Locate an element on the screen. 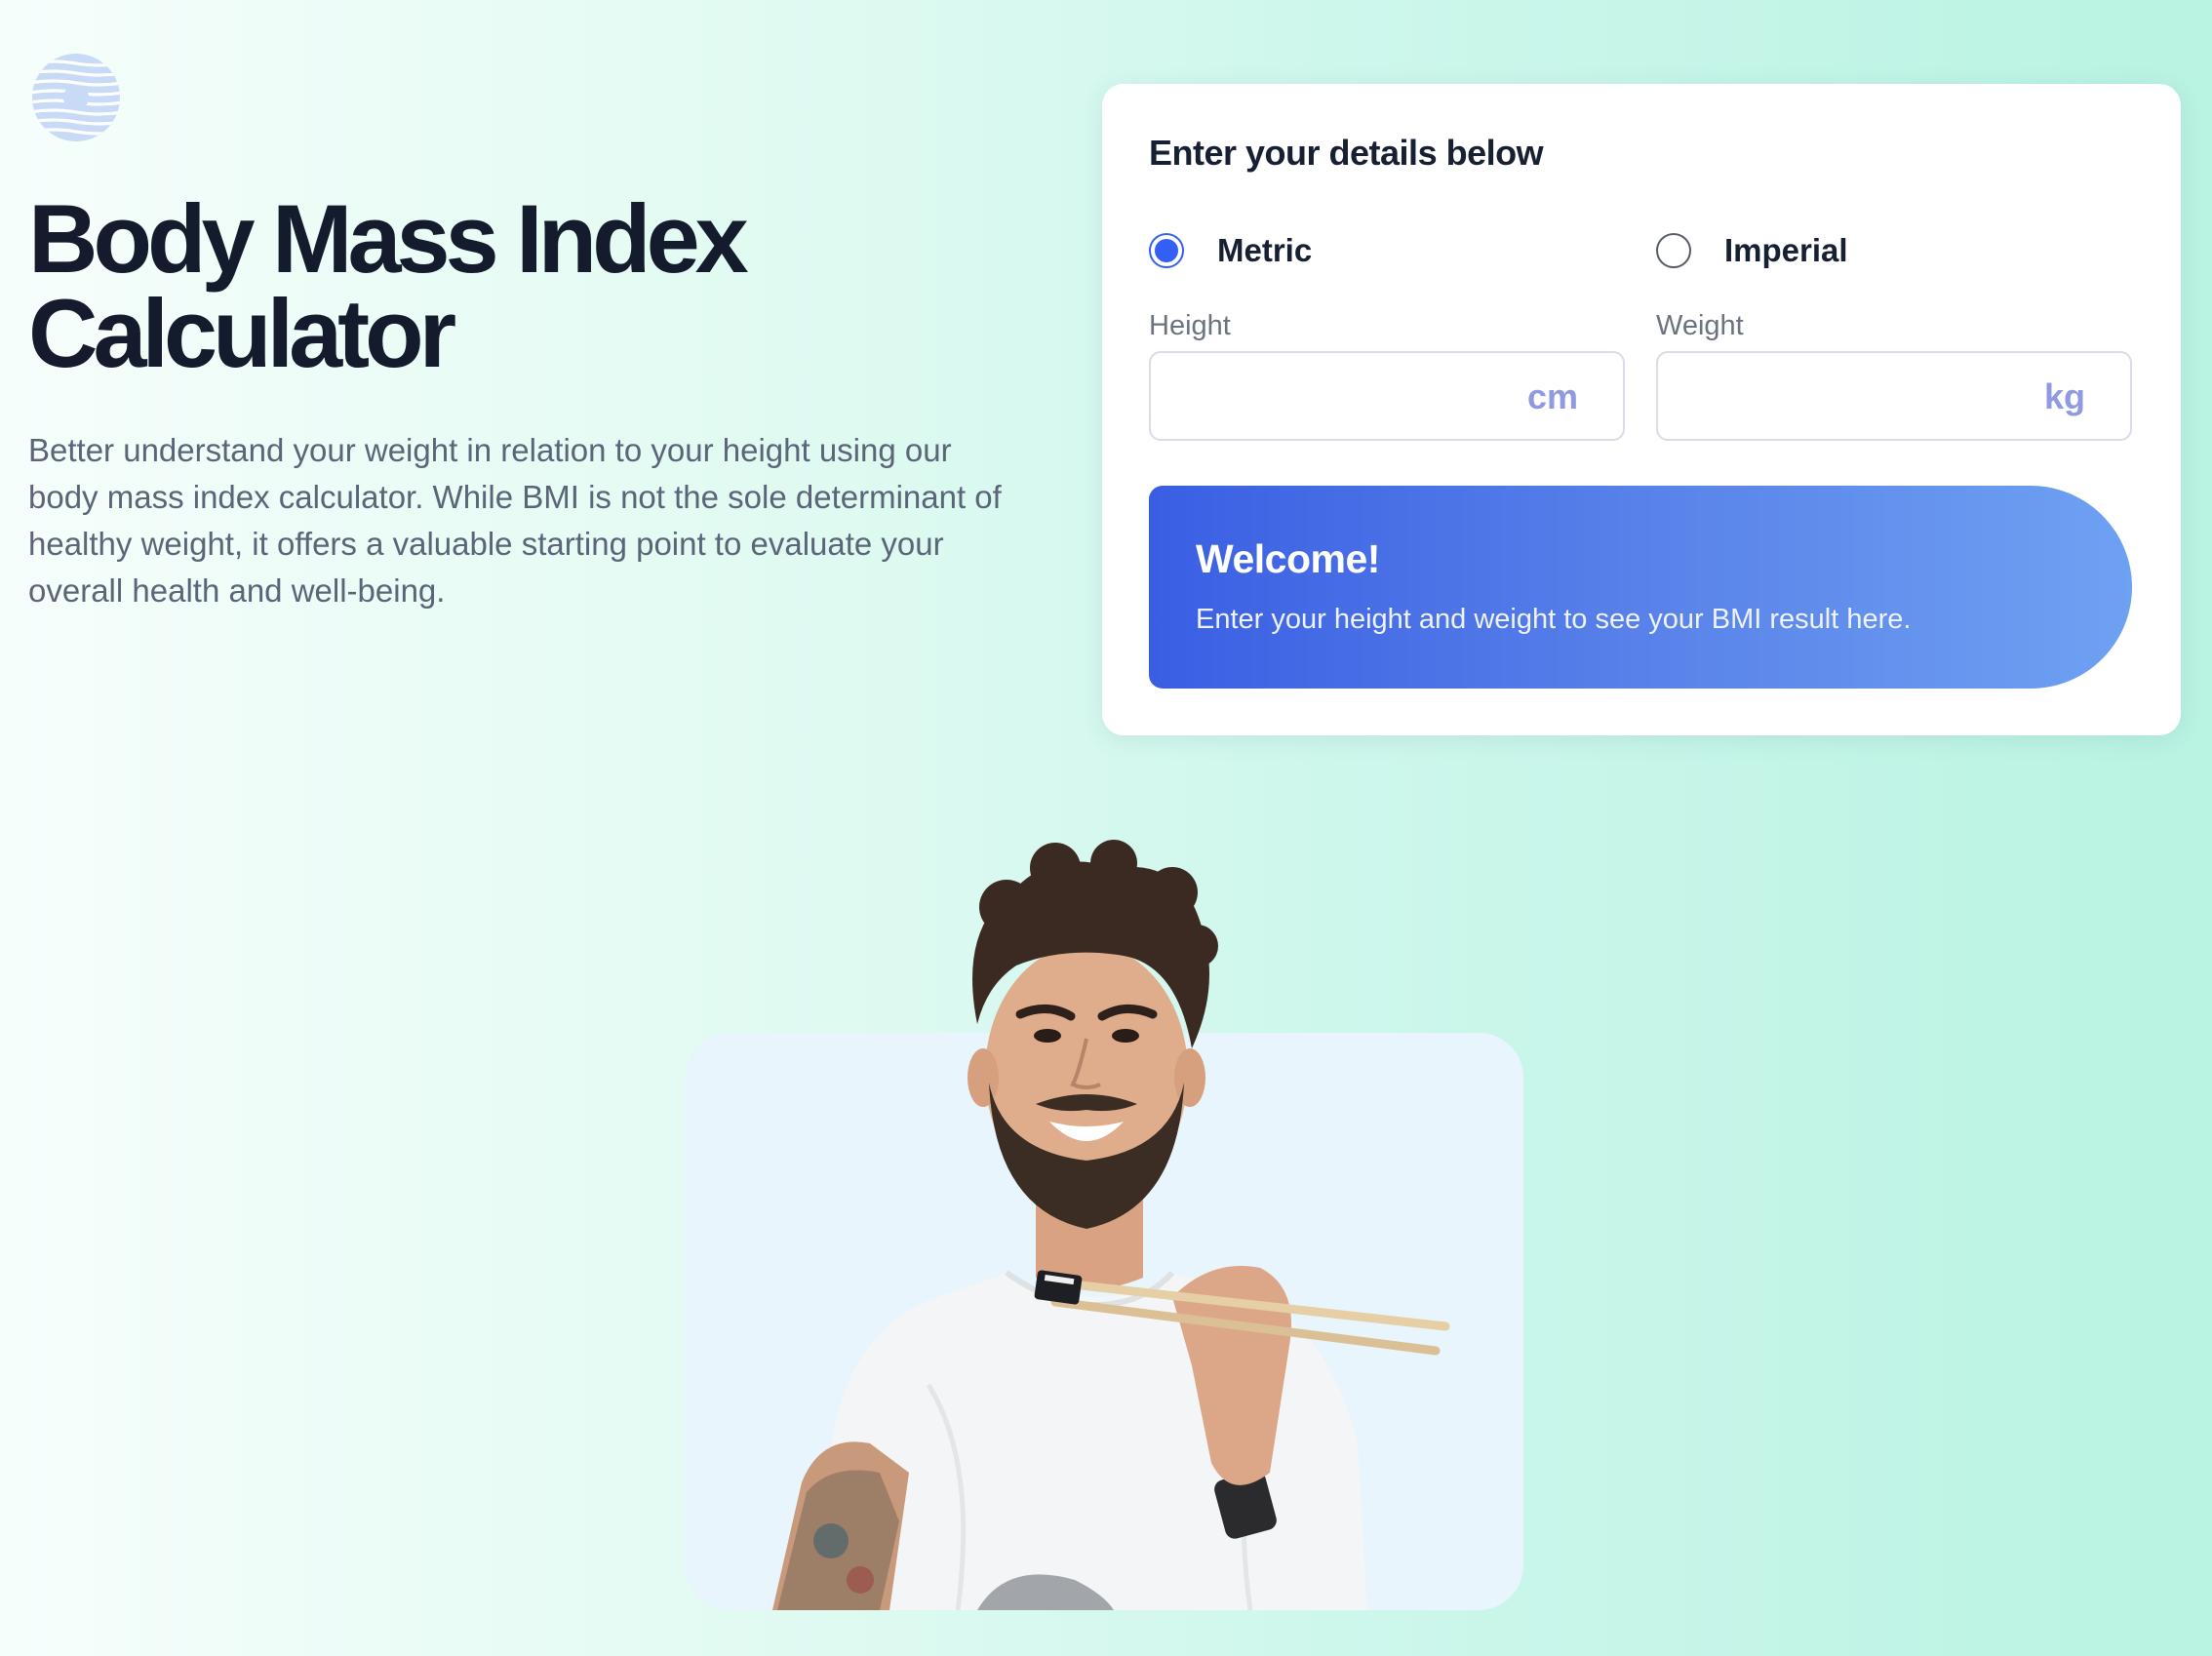 The image size is (2212, 1656). height-label: Height is located at coordinates (1190, 325).